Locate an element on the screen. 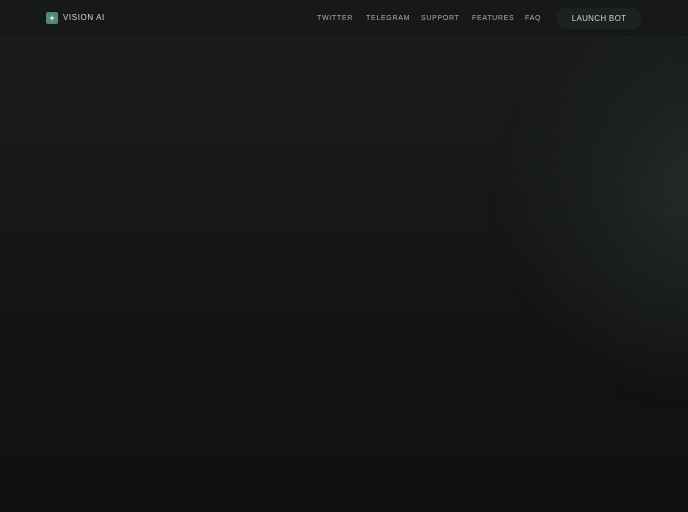  nav-link-telegram: TELEGRAM is located at coordinates (388, 19).